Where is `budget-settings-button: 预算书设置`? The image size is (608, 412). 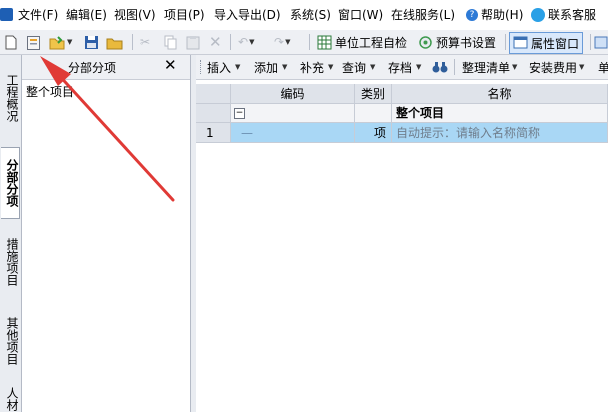
budget-settings-button: 预算书设置 is located at coordinates (457, 42).